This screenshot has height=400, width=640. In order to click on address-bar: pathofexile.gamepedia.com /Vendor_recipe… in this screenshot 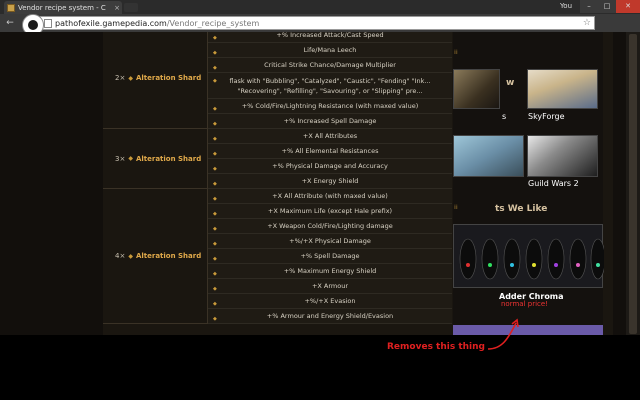, I will do `click(317, 23)`.